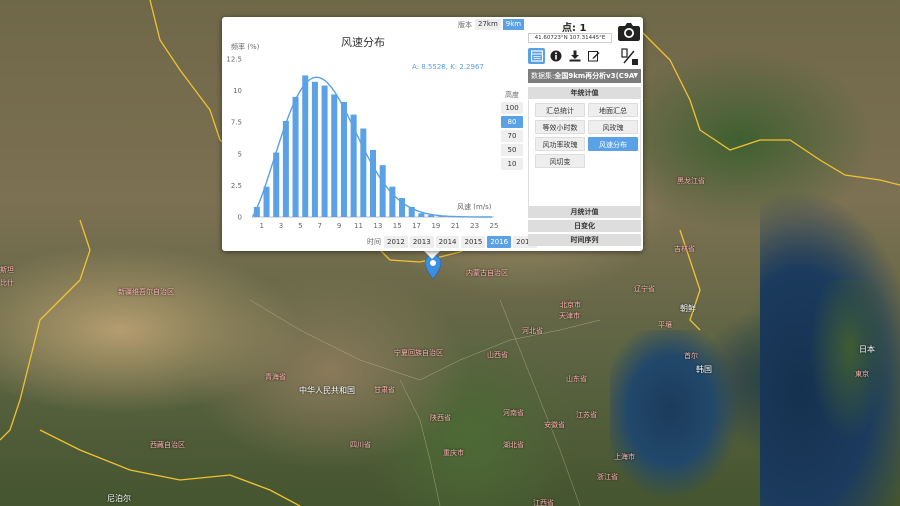 This screenshot has height=506, width=900. What do you see at coordinates (237, 91) in the screenshot?
I see `y-tick-label: 10` at bounding box center [237, 91].